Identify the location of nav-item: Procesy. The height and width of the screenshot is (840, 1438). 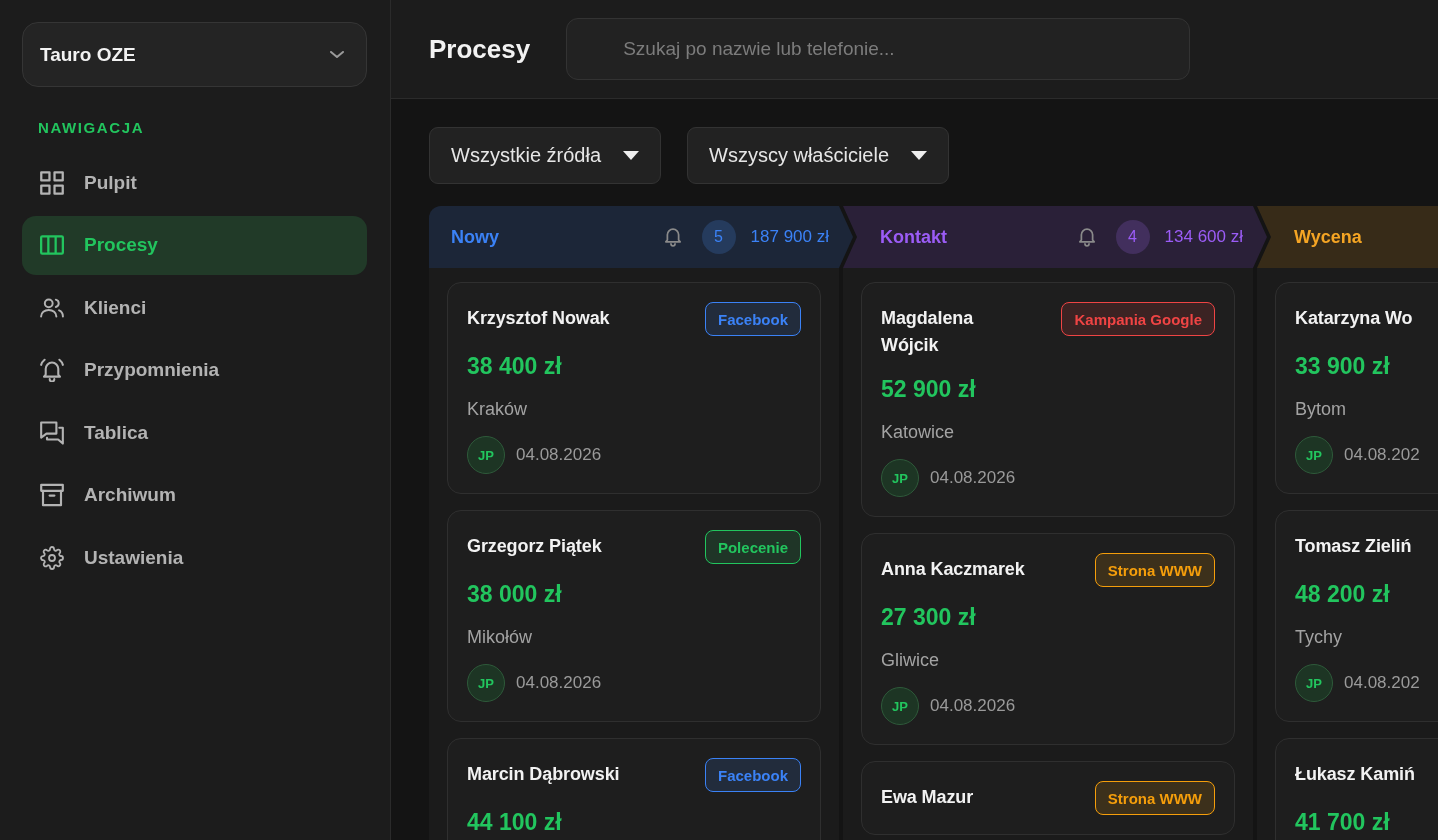
(194, 245).